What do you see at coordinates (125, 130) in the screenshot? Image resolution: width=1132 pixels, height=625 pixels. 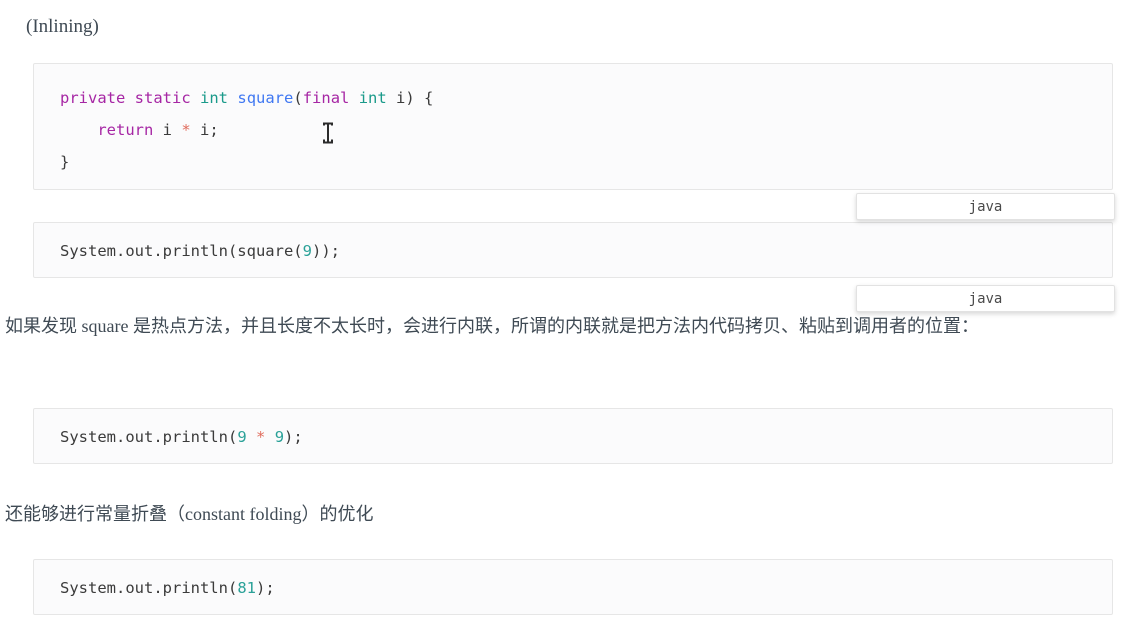 I see `code-token: return` at bounding box center [125, 130].